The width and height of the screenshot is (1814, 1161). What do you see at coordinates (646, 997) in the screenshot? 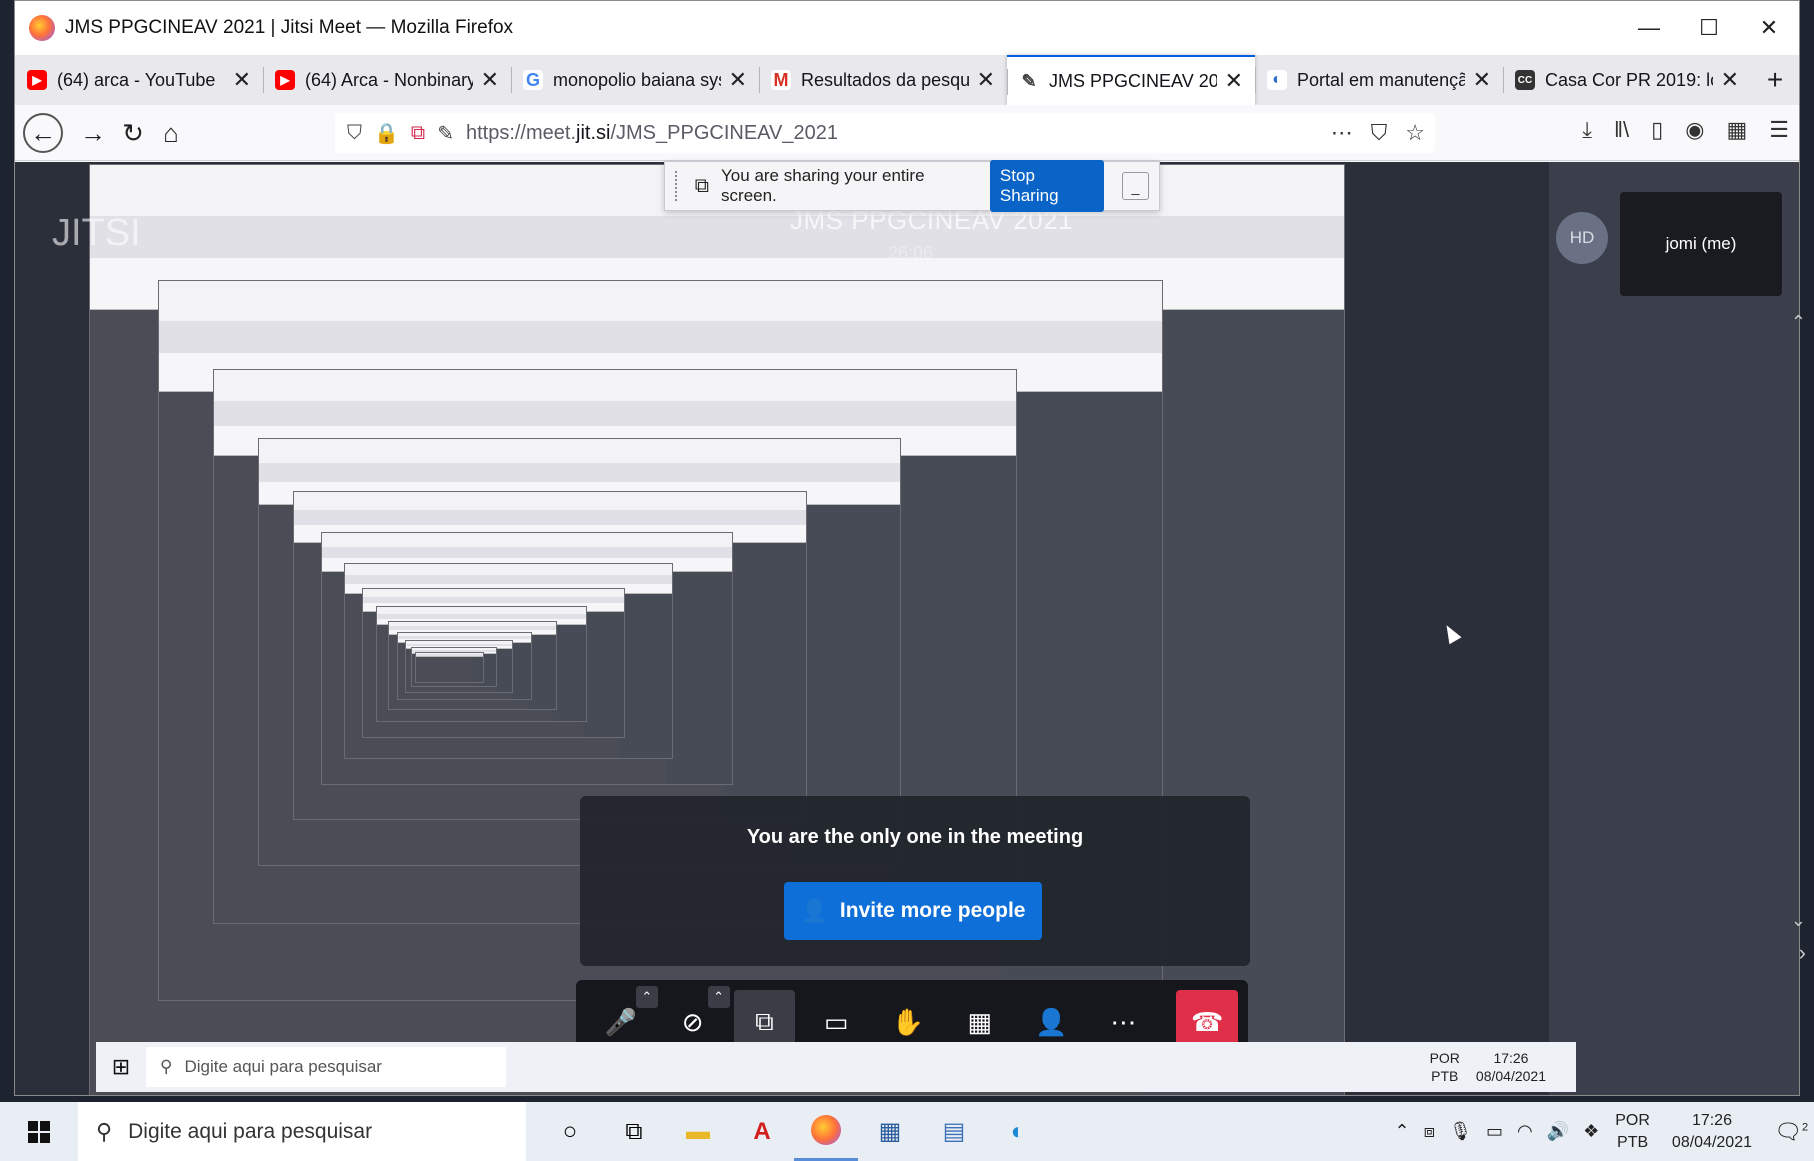
I see `audio-settings-caret-icon: ⌃` at bounding box center [646, 997].